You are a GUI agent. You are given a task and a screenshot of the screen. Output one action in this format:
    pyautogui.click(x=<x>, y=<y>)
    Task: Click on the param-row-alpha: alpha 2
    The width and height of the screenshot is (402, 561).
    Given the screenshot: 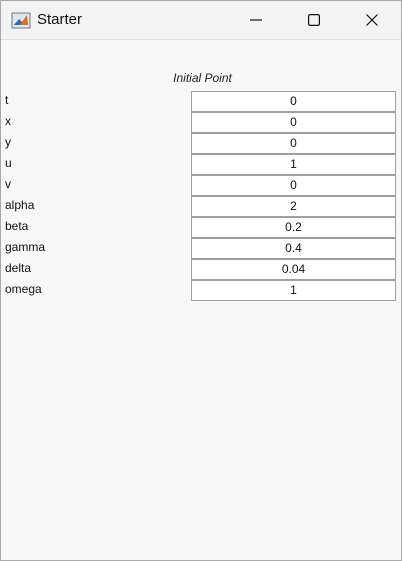 What is the action you would take?
    pyautogui.click(x=201, y=206)
    